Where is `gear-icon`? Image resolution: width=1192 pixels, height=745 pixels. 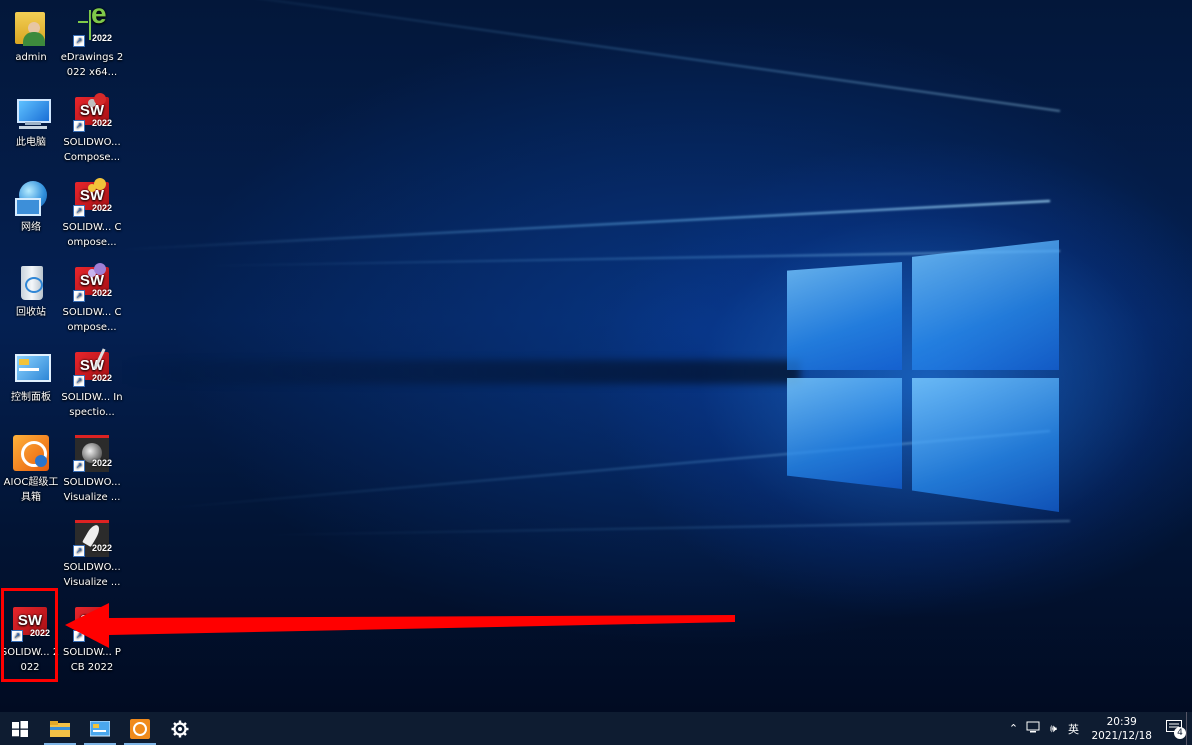
gear-icon is located at coordinates (180, 728).